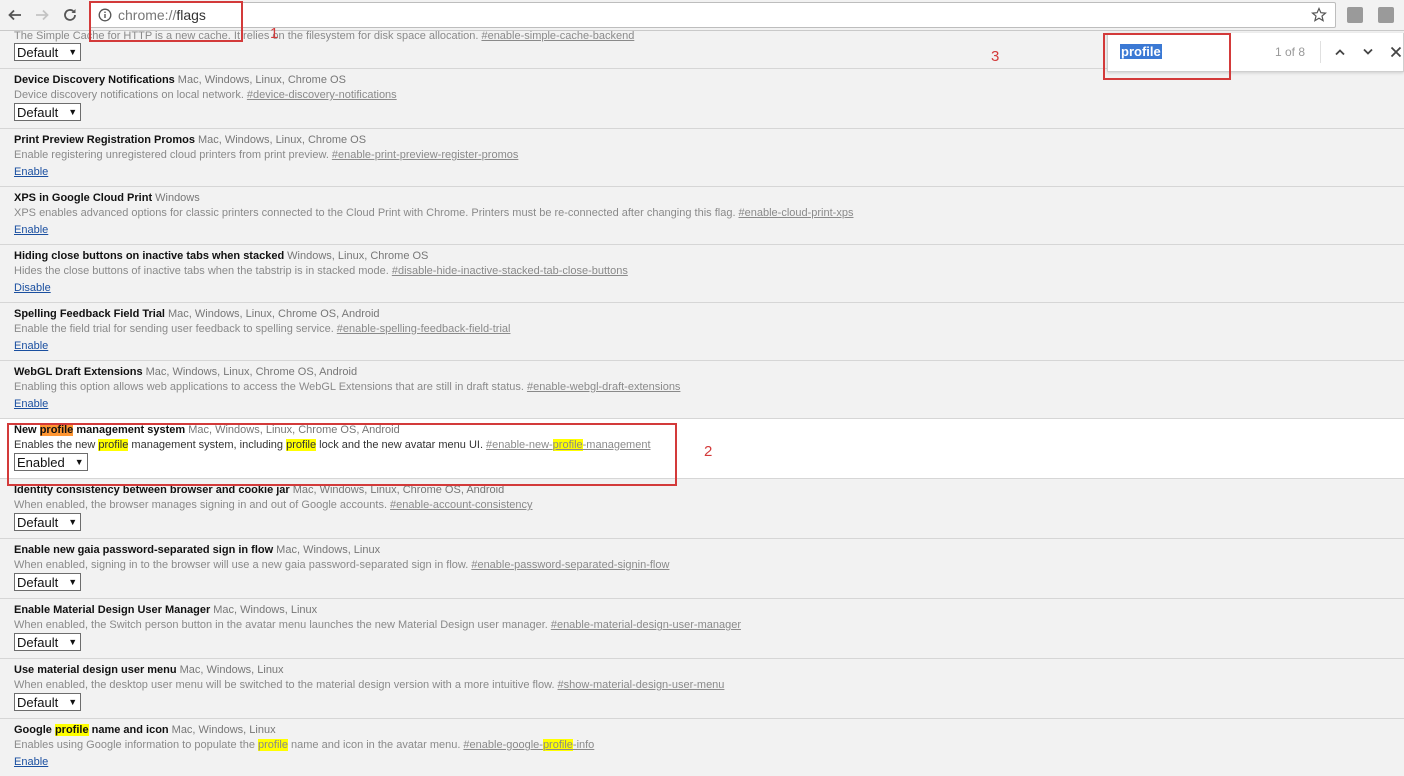  What do you see at coordinates (570, 565) in the screenshot?
I see `flag-anchor: #enable-password-separated-signin-flow` at bounding box center [570, 565].